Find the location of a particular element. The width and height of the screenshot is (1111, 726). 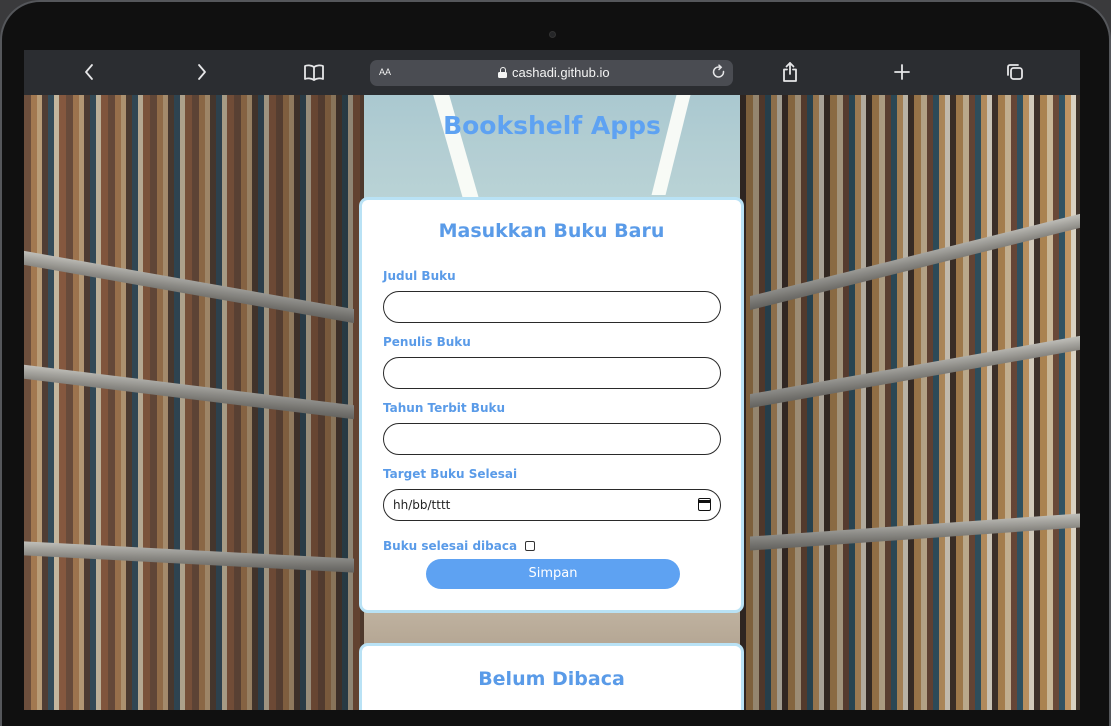

back-button is located at coordinates (89, 72).